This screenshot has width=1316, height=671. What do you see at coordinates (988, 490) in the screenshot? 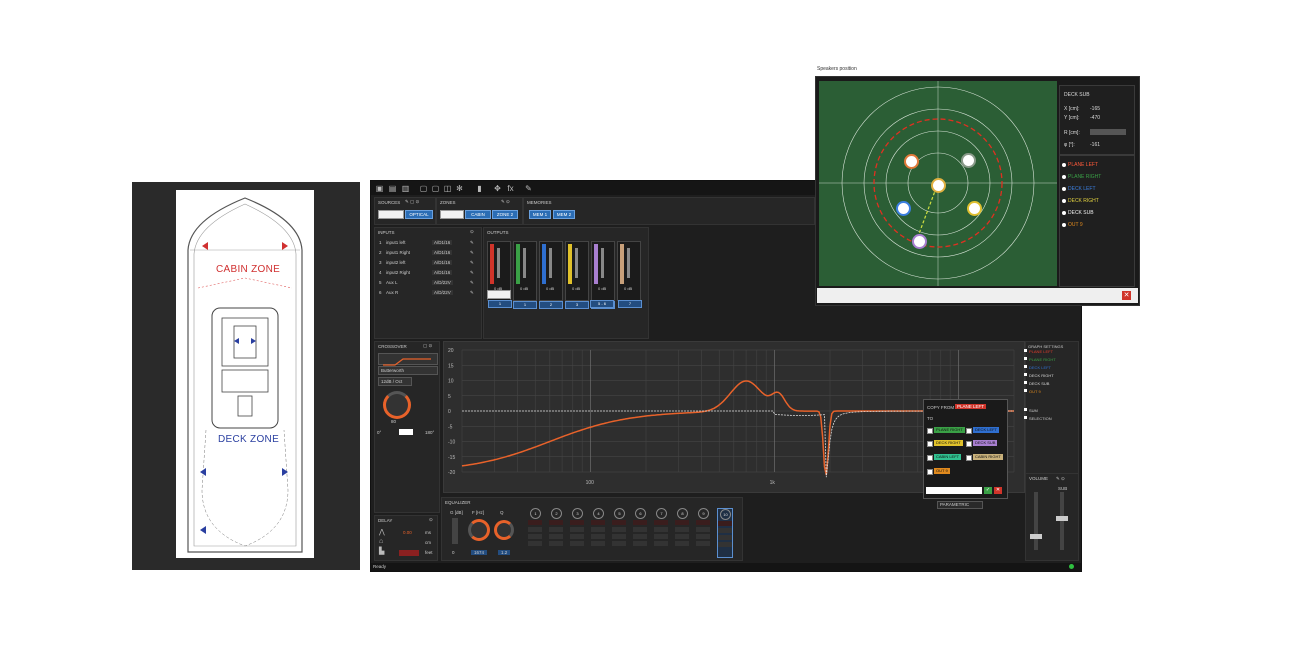
I see `confirm-icon: ✓` at bounding box center [988, 490].